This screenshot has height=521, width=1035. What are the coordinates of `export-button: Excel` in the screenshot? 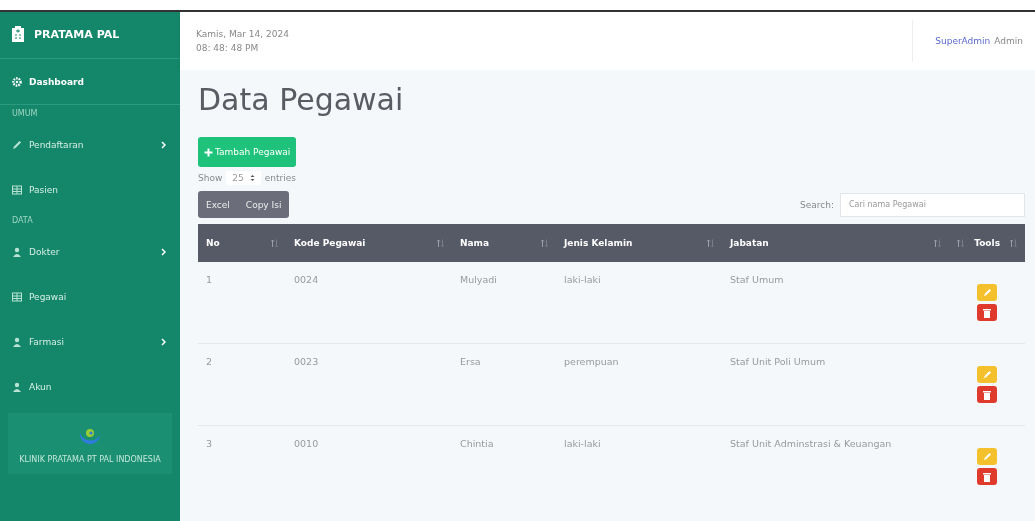 It's located at (218, 204).